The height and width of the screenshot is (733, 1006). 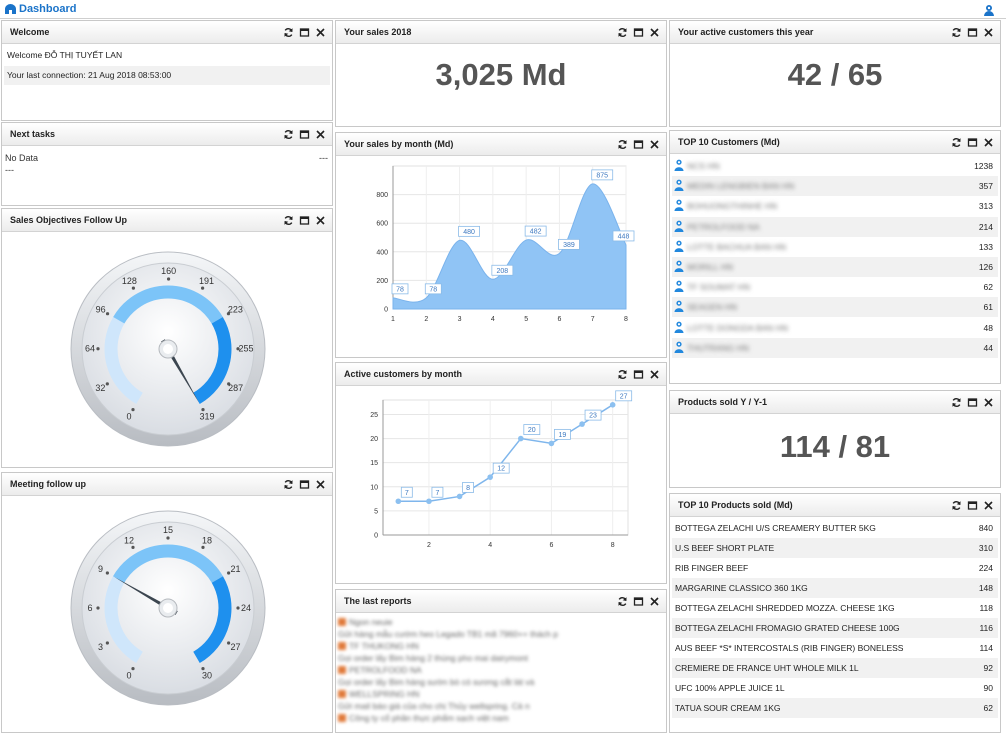 I want to click on customer-row: NCS HN1238, so click(x=835, y=166).